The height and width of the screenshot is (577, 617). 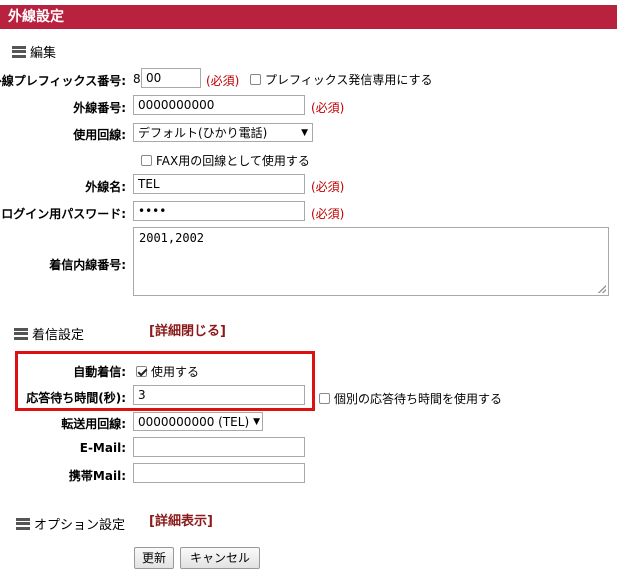 I want to click on line-select: デフォルト(ひかり電話) ▼, so click(x=223, y=132).